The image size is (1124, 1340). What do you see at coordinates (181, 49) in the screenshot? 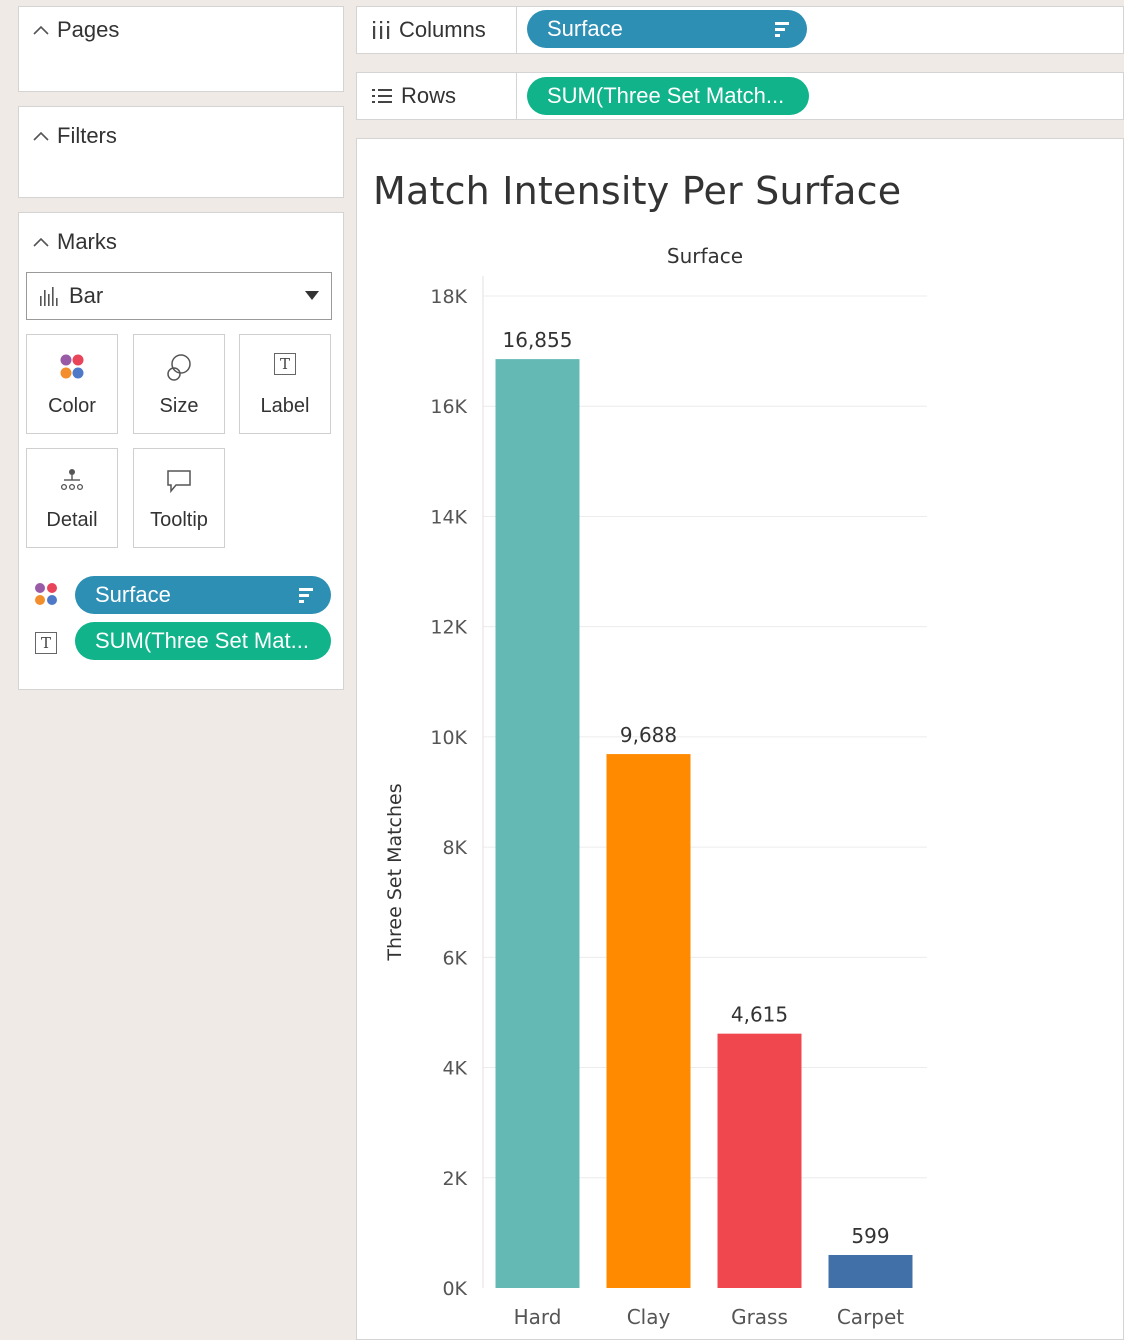
I see `pages-card: Pages` at bounding box center [181, 49].